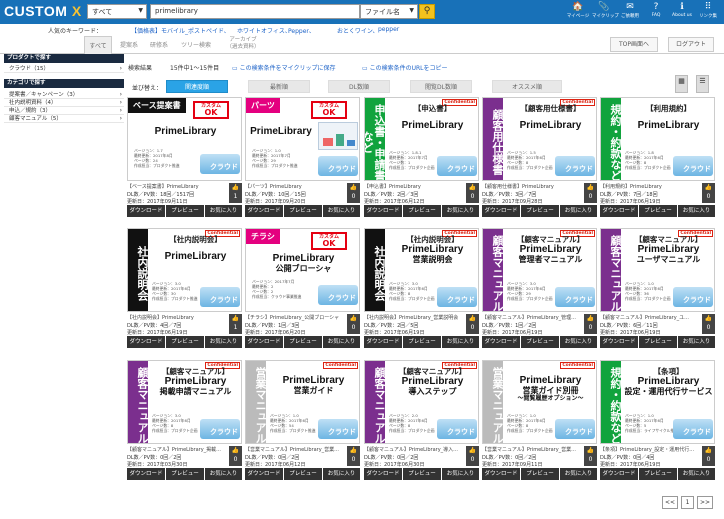 This screenshot has width=724, height=519. I want to click on top-page-button: TOP画面へ, so click(634, 44).